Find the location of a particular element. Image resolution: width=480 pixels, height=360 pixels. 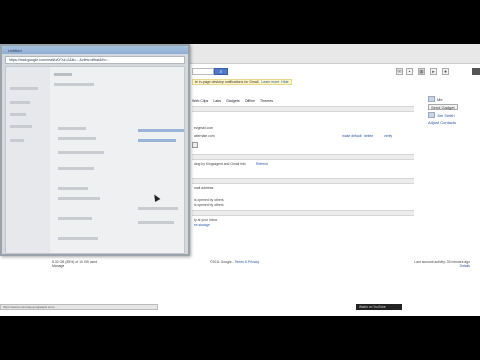

avatar is located at coordinates (431, 99).